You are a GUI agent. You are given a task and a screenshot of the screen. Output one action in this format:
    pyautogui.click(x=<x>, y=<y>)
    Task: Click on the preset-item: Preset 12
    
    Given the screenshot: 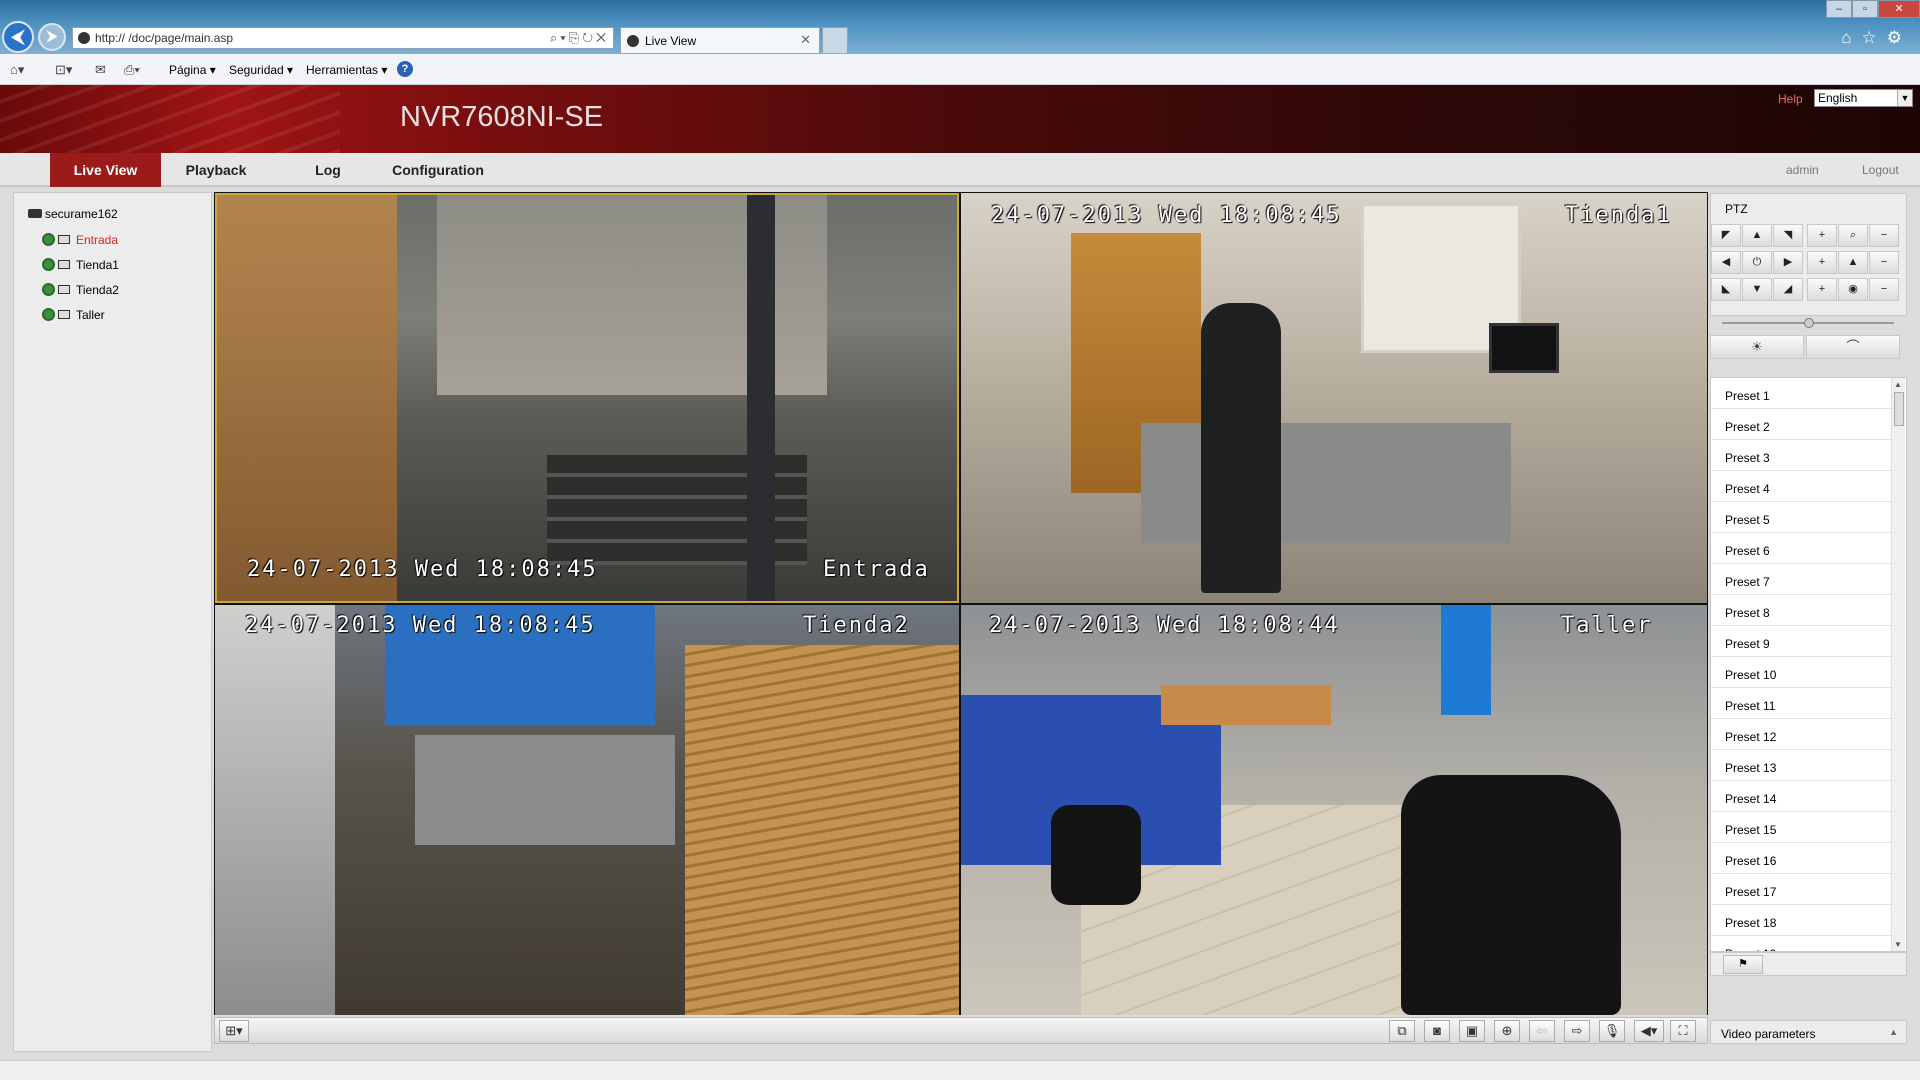 What is the action you would take?
    pyautogui.click(x=1801, y=734)
    